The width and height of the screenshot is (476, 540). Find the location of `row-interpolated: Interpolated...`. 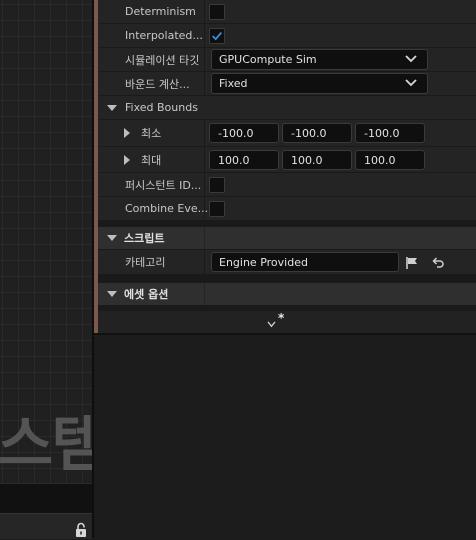

row-interpolated: Interpolated... is located at coordinates (287, 36).